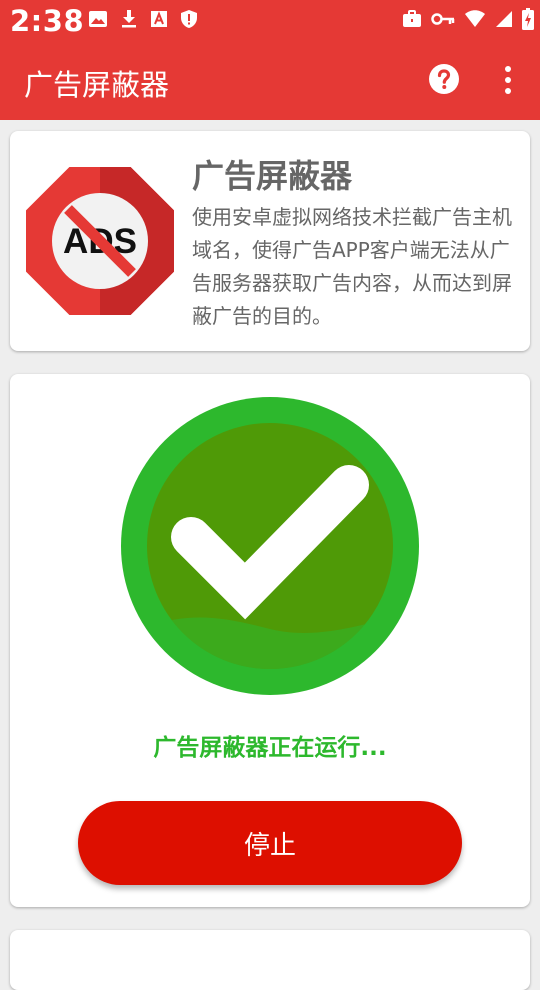 The width and height of the screenshot is (540, 990). I want to click on briefcase-icon, so click(412, 18).